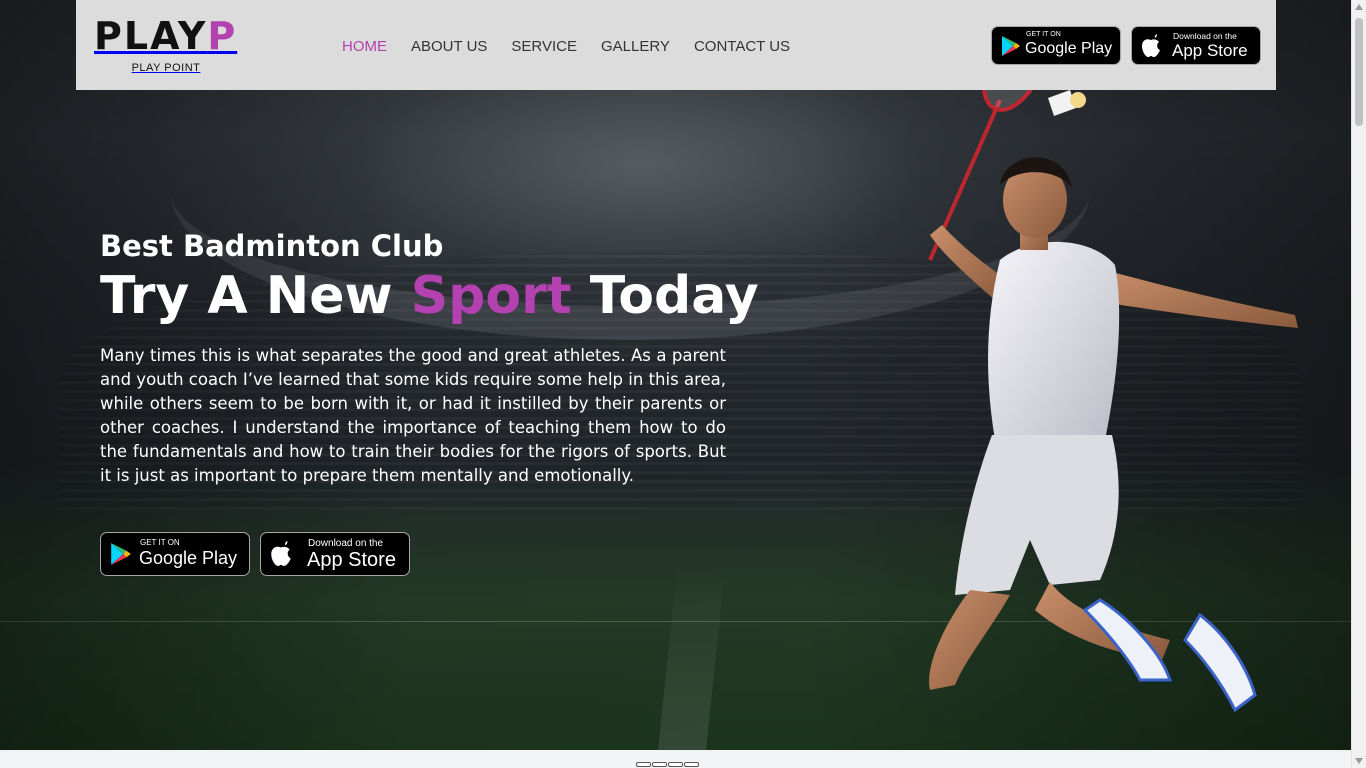  Describe the element at coordinates (166, 68) in the screenshot. I see `logo-tagline: PLAY POINT` at that location.